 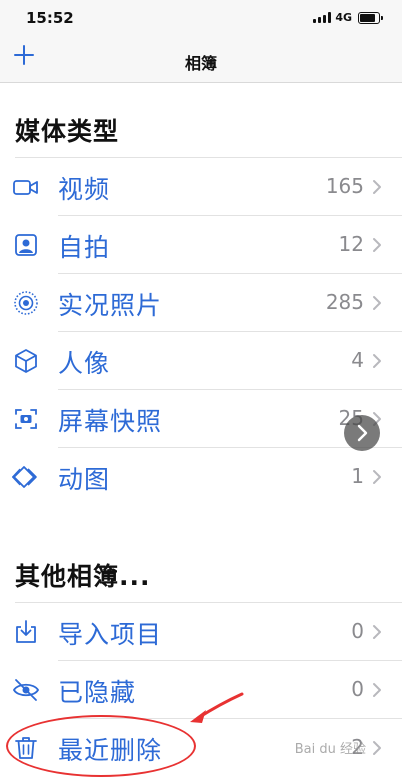 I want to click on album-label: 已隐藏, so click(x=97, y=692).